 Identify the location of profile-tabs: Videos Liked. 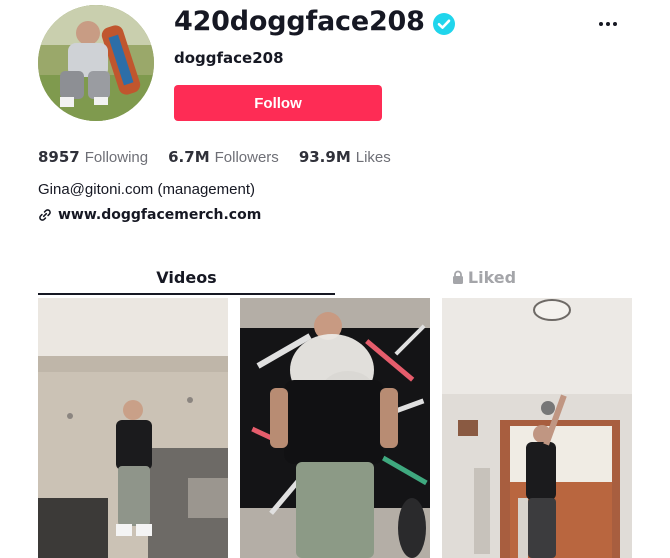
(335, 278).